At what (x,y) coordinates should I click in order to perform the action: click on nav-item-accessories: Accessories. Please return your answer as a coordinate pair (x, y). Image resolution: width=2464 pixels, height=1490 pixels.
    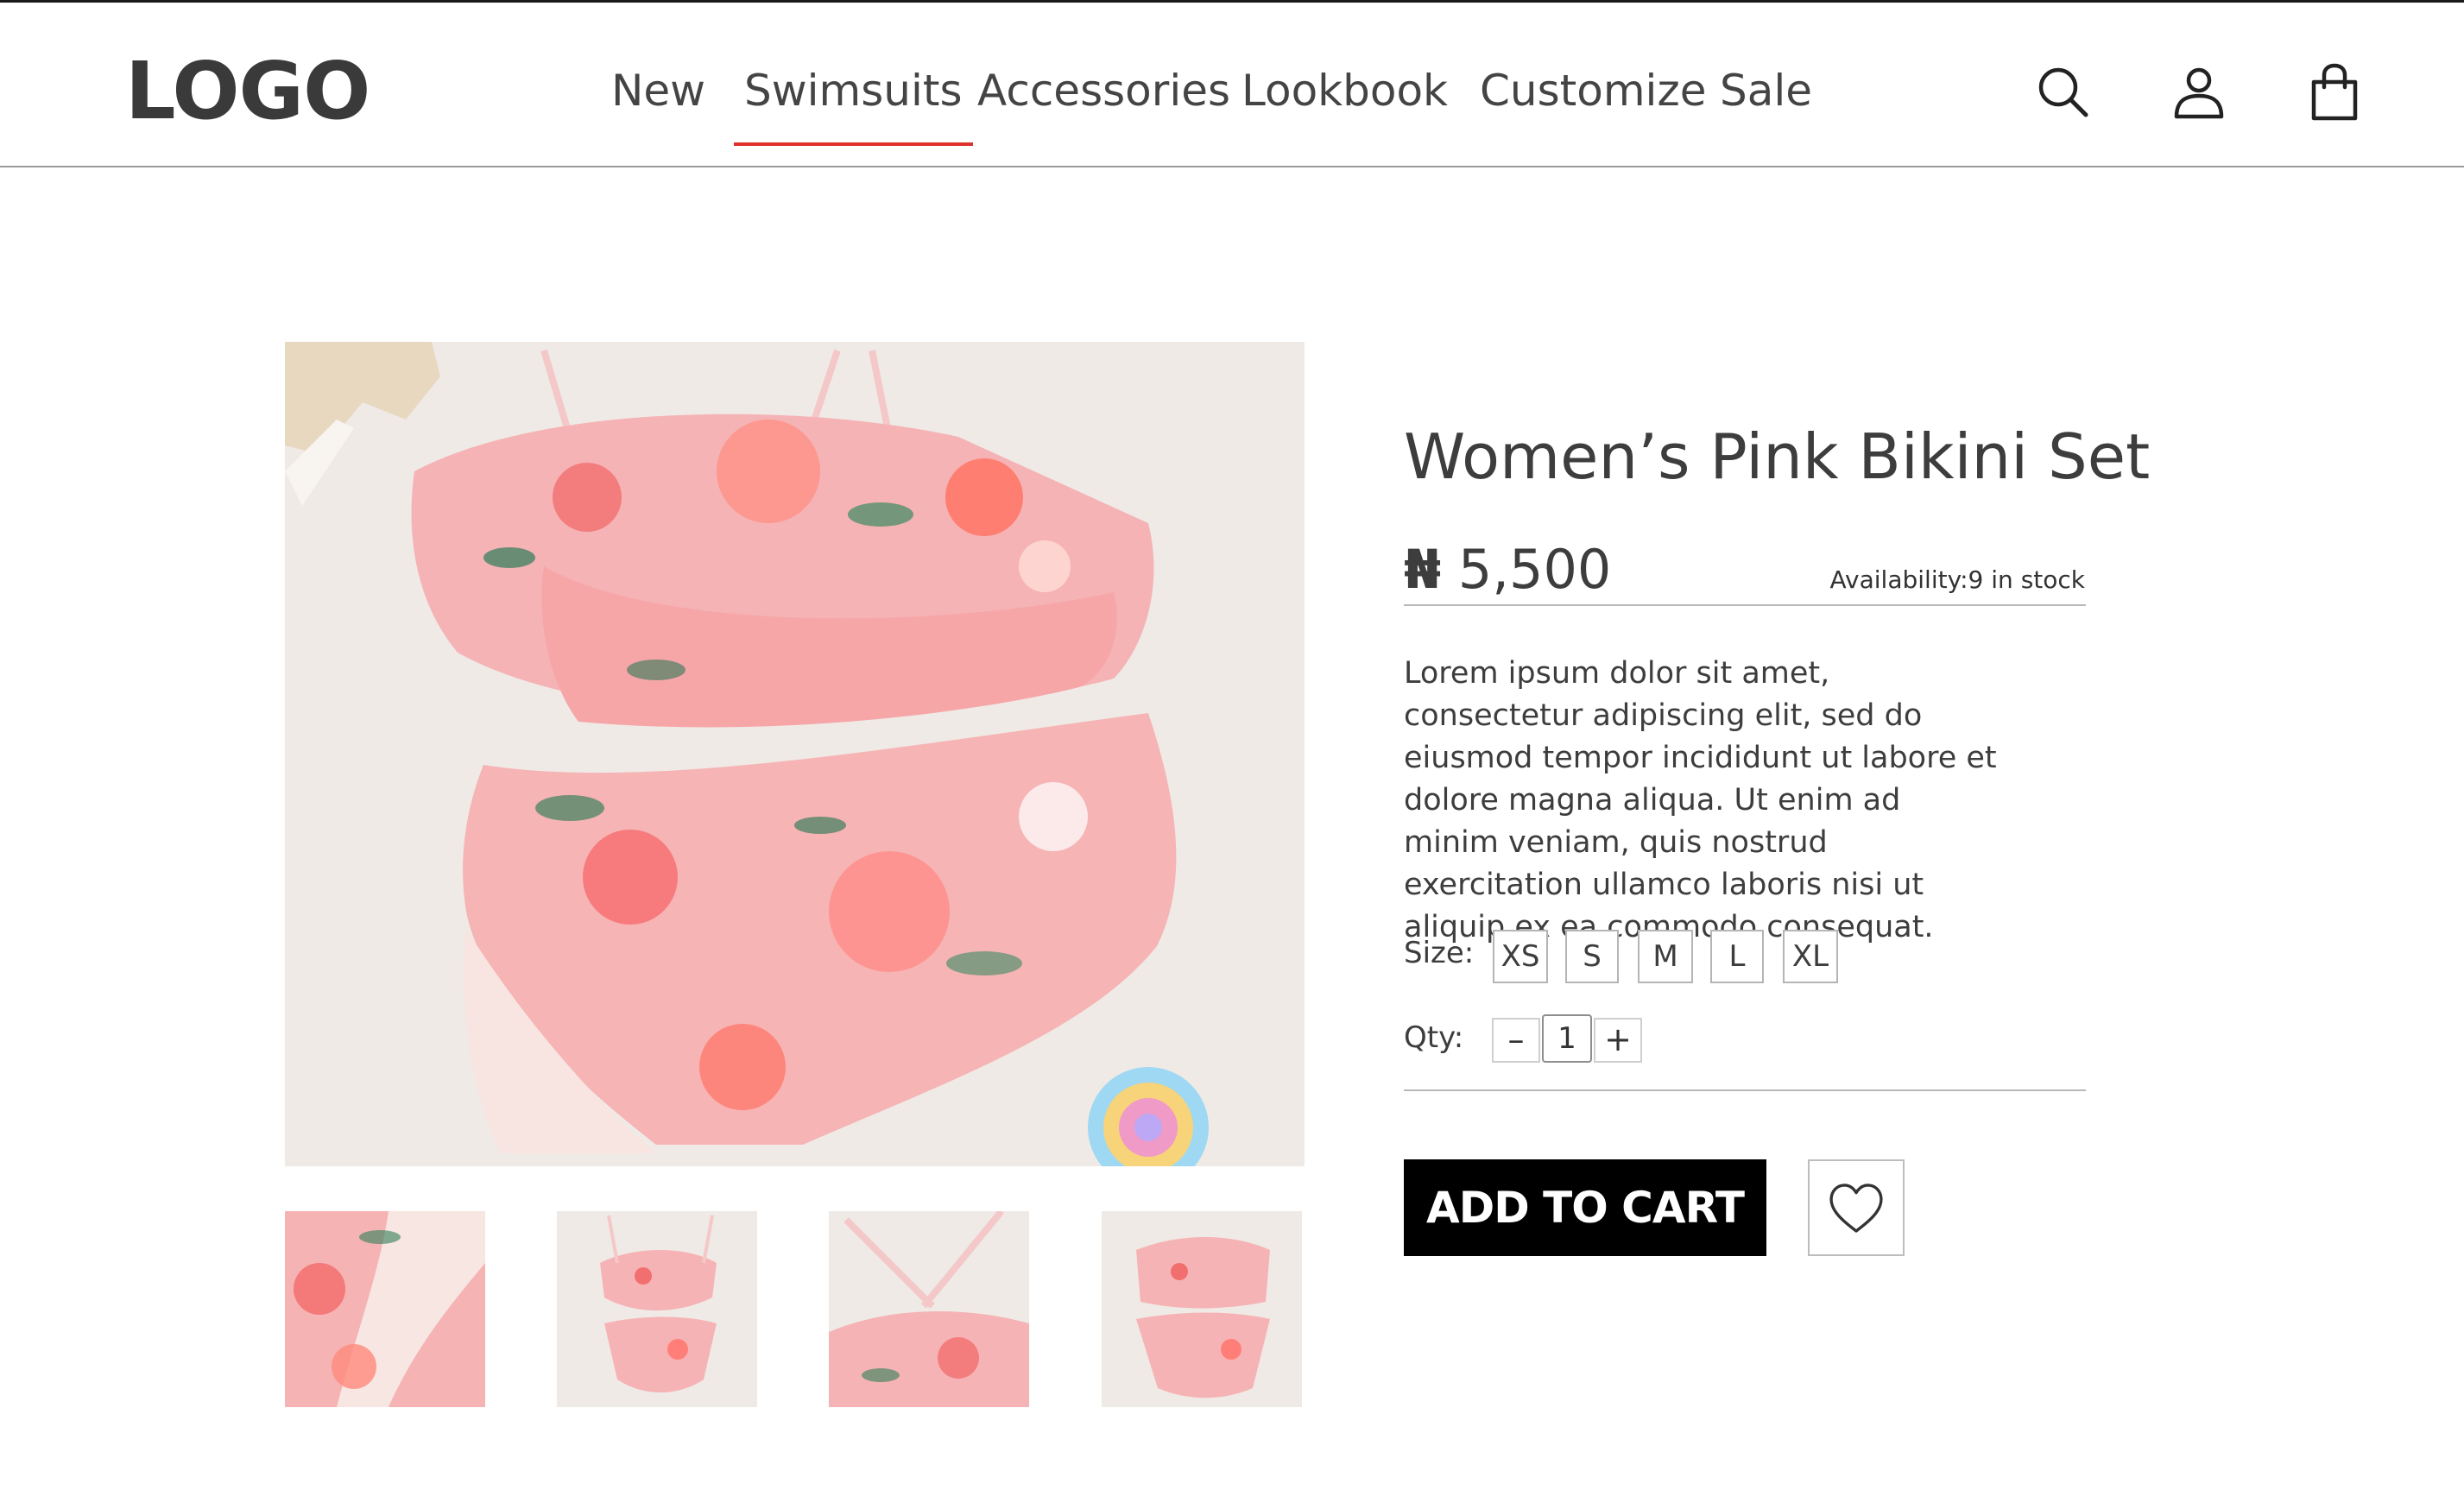
    Looking at the image, I should click on (1103, 91).